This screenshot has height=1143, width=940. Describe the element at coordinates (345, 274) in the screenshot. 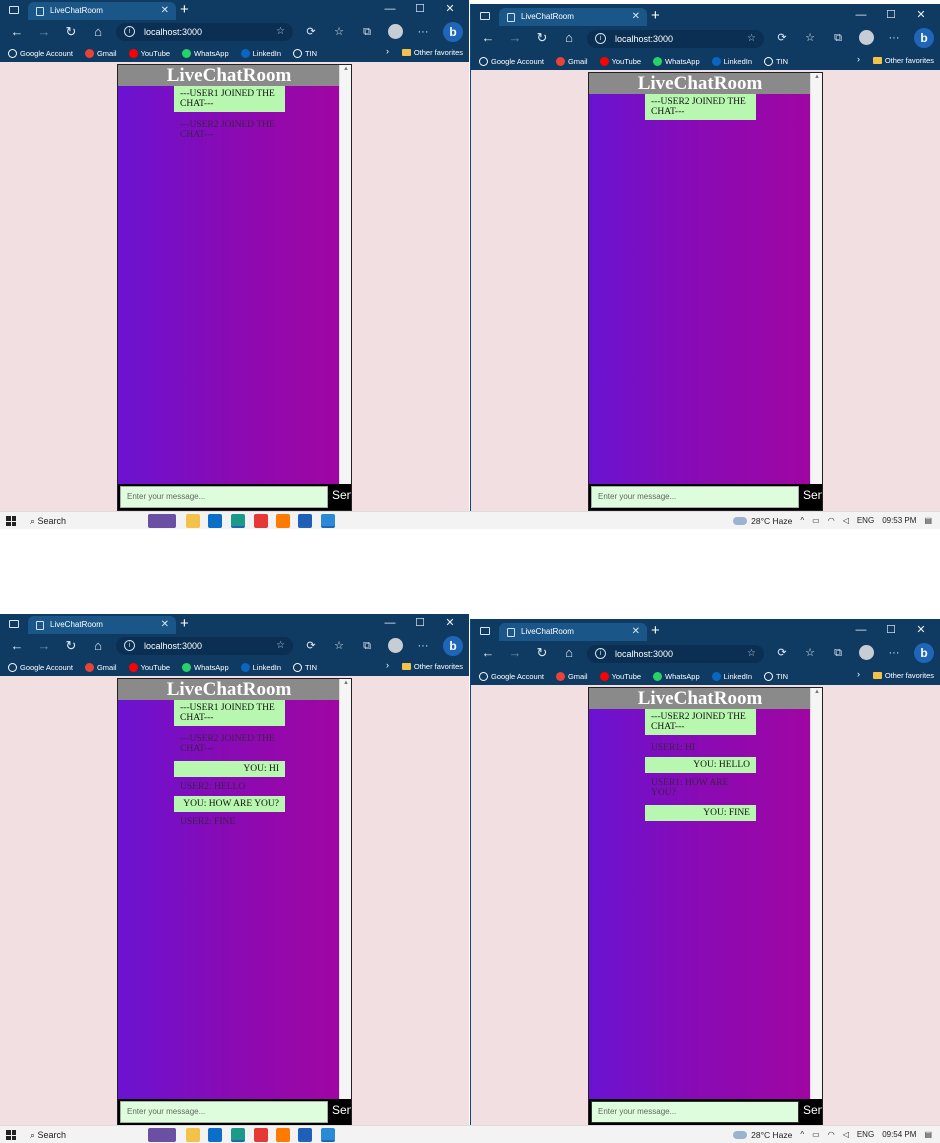

I see `scrollbar: ▲` at that location.